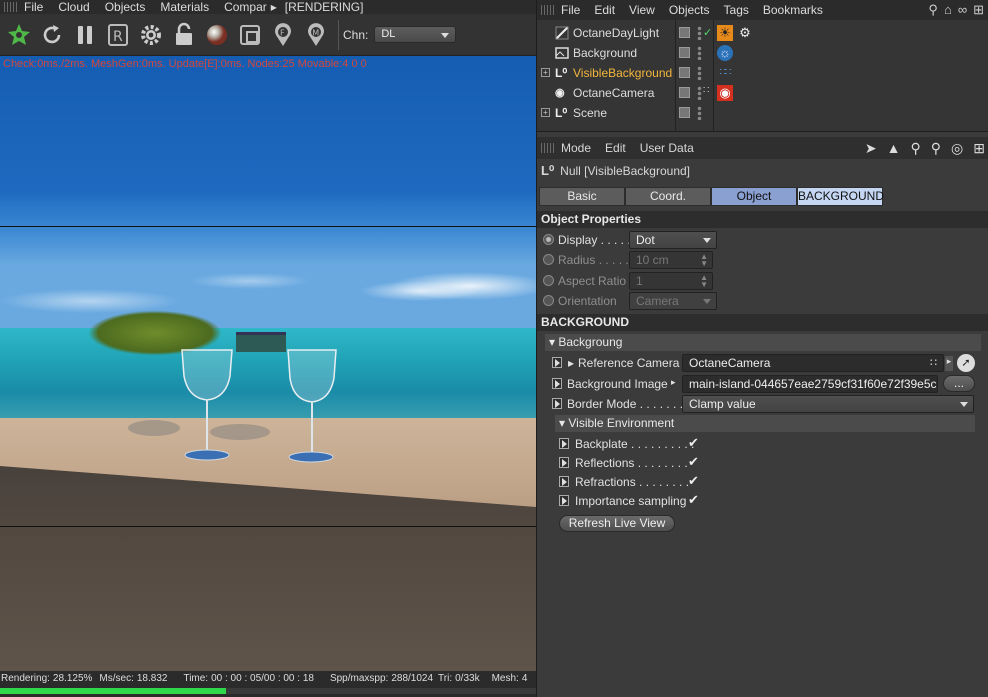  What do you see at coordinates (576, 148) in the screenshot?
I see `menu-mode: Mode` at bounding box center [576, 148].